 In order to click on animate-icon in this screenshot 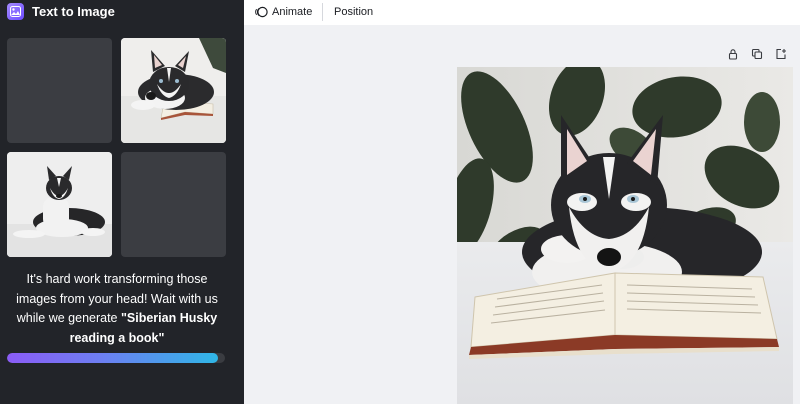, I will do `click(261, 12)`.